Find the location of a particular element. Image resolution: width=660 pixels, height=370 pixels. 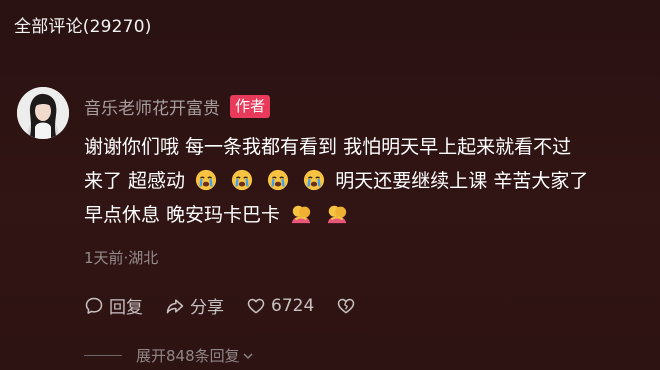

comment-time-location: 1天前·湖北 is located at coordinates (121, 258).